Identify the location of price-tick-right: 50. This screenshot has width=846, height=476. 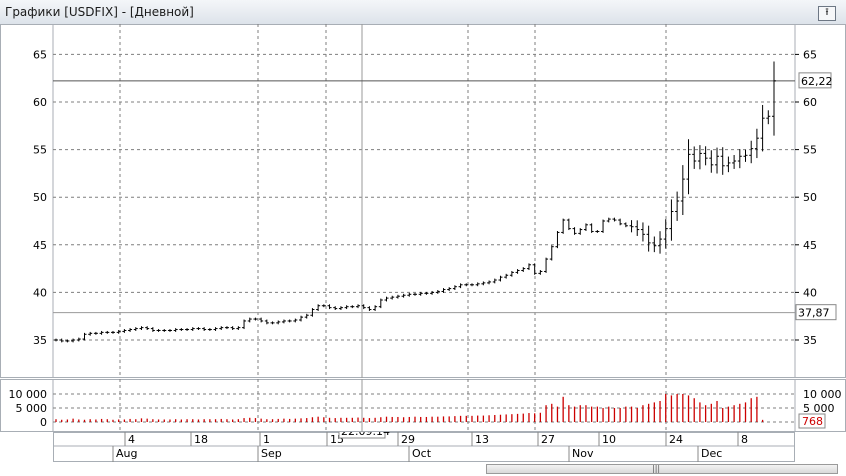
(810, 197).